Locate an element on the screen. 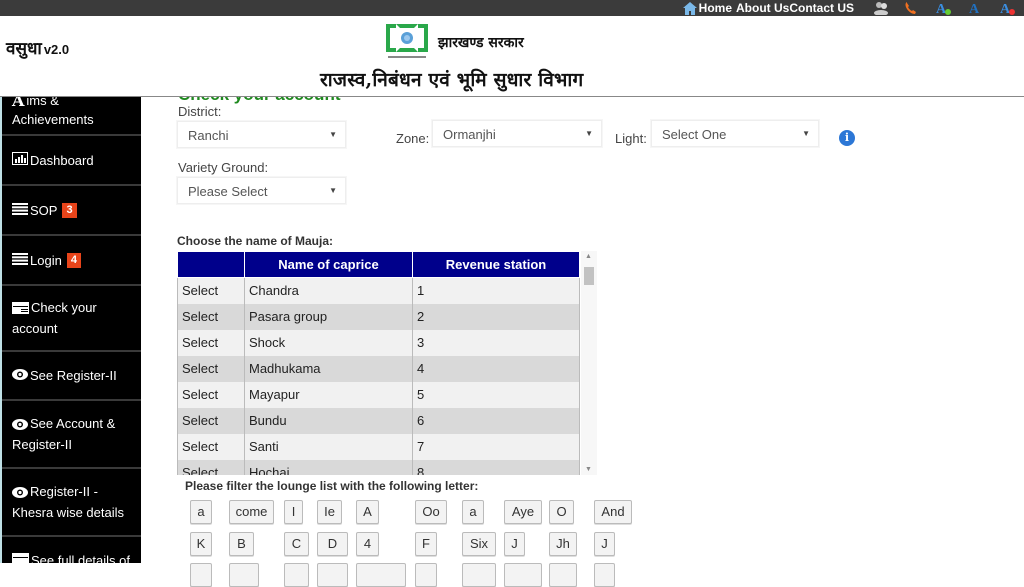 The height and width of the screenshot is (587, 1024). letter-filter-button: And is located at coordinates (613, 512).